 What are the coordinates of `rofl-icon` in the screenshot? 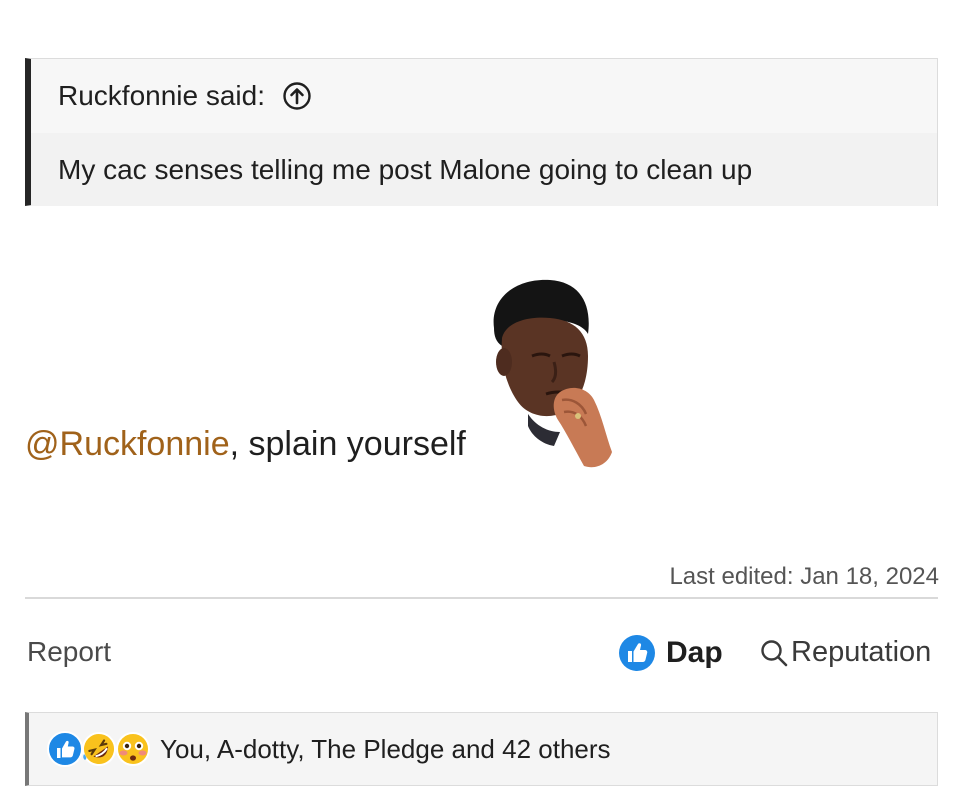 It's located at (99, 749).